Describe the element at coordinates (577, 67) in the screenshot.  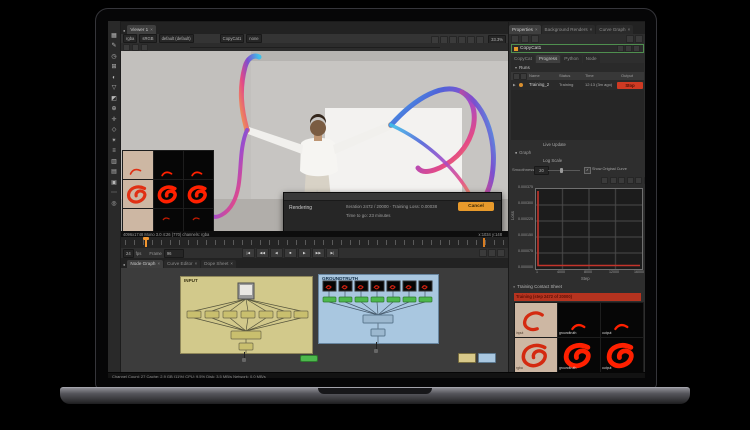
I see `runs-tree-row: ▾ Runs` at that location.